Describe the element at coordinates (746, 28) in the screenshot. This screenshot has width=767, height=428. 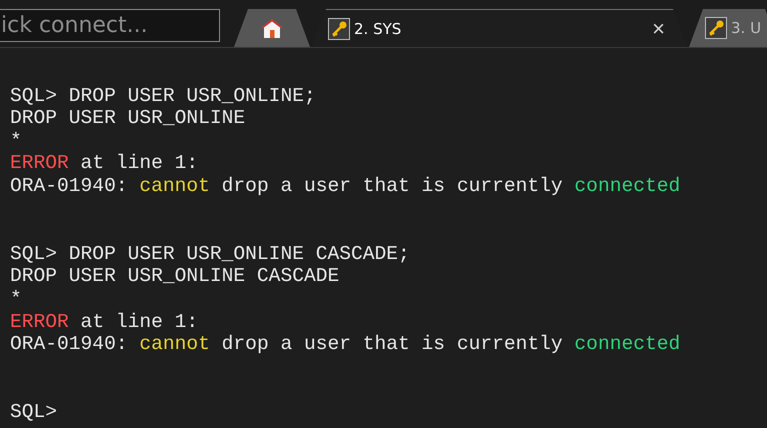
I see `tab-label: 3. U` at that location.